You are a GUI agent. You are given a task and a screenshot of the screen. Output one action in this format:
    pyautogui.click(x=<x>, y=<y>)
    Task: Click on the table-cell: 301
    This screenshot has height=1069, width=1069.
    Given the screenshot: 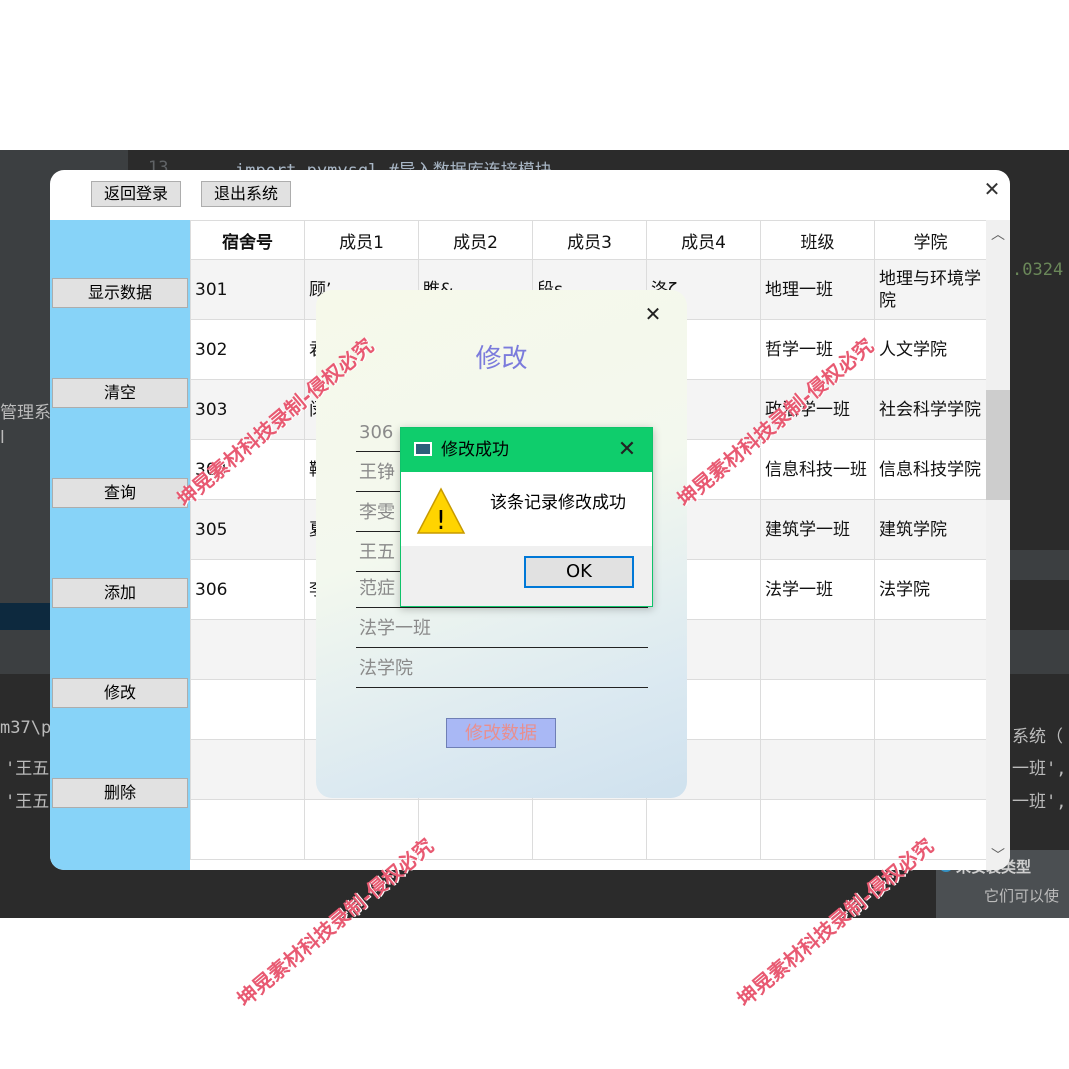 What is the action you would take?
    pyautogui.click(x=247, y=289)
    